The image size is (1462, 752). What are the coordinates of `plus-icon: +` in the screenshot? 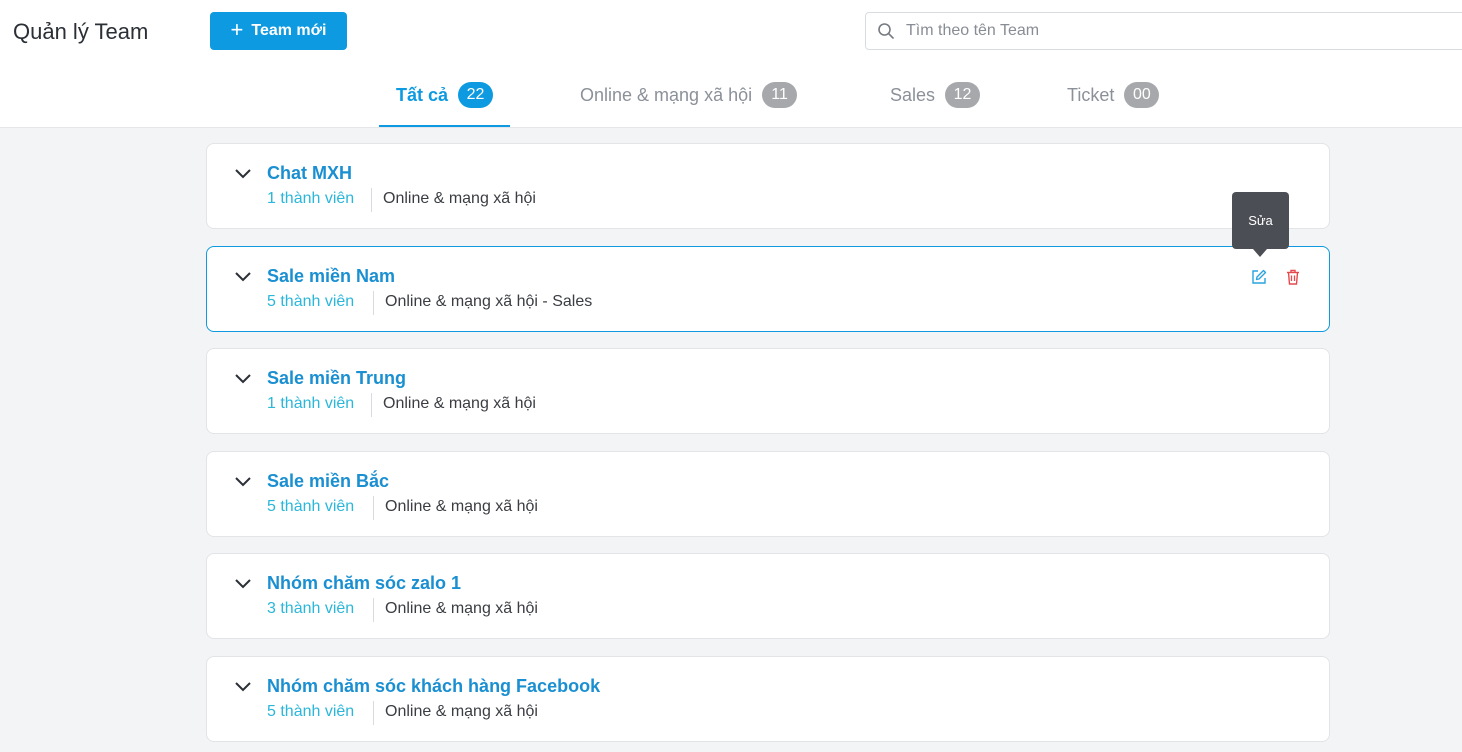 It's located at (237, 29).